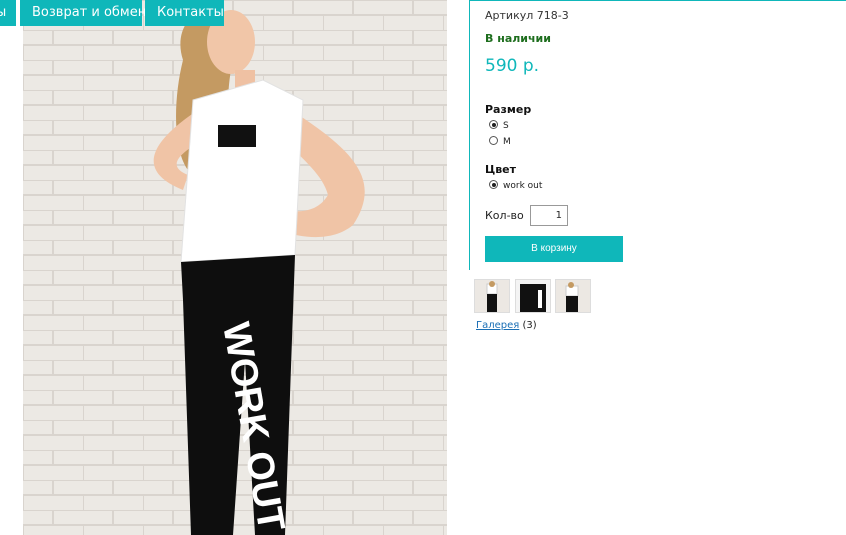 Image resolution: width=846 pixels, height=535 pixels. Describe the element at coordinates (518, 38) in the screenshot. I see `stock-status: В наличии` at that location.